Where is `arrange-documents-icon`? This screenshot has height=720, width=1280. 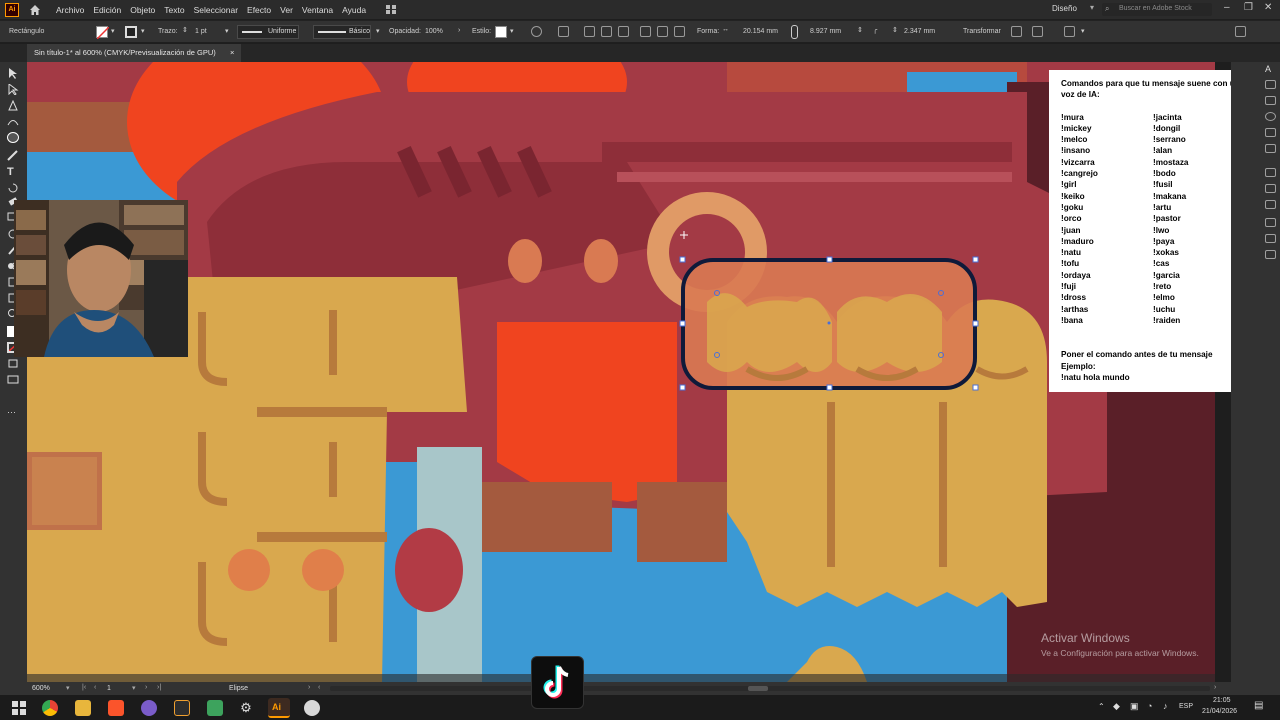
arrange-documents-icon is located at coordinates (391, 9).